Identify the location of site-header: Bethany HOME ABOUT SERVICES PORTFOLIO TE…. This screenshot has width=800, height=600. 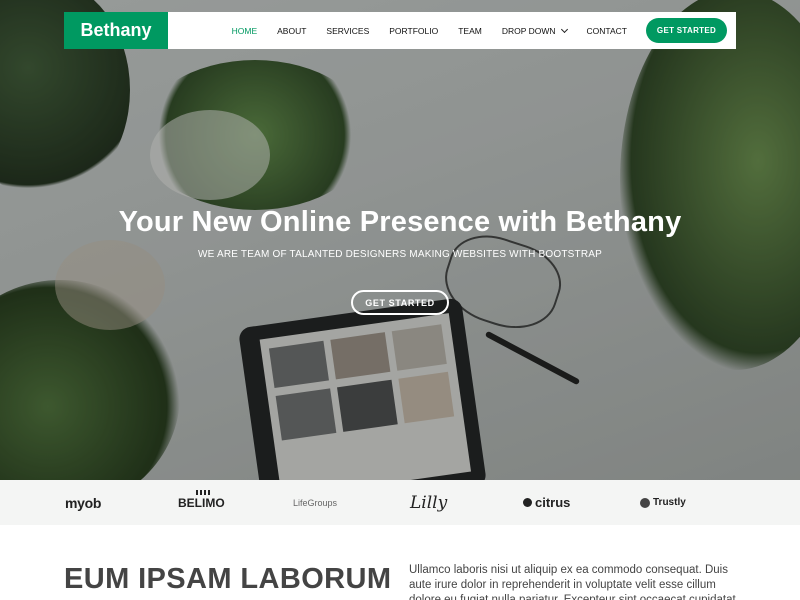
(400, 30).